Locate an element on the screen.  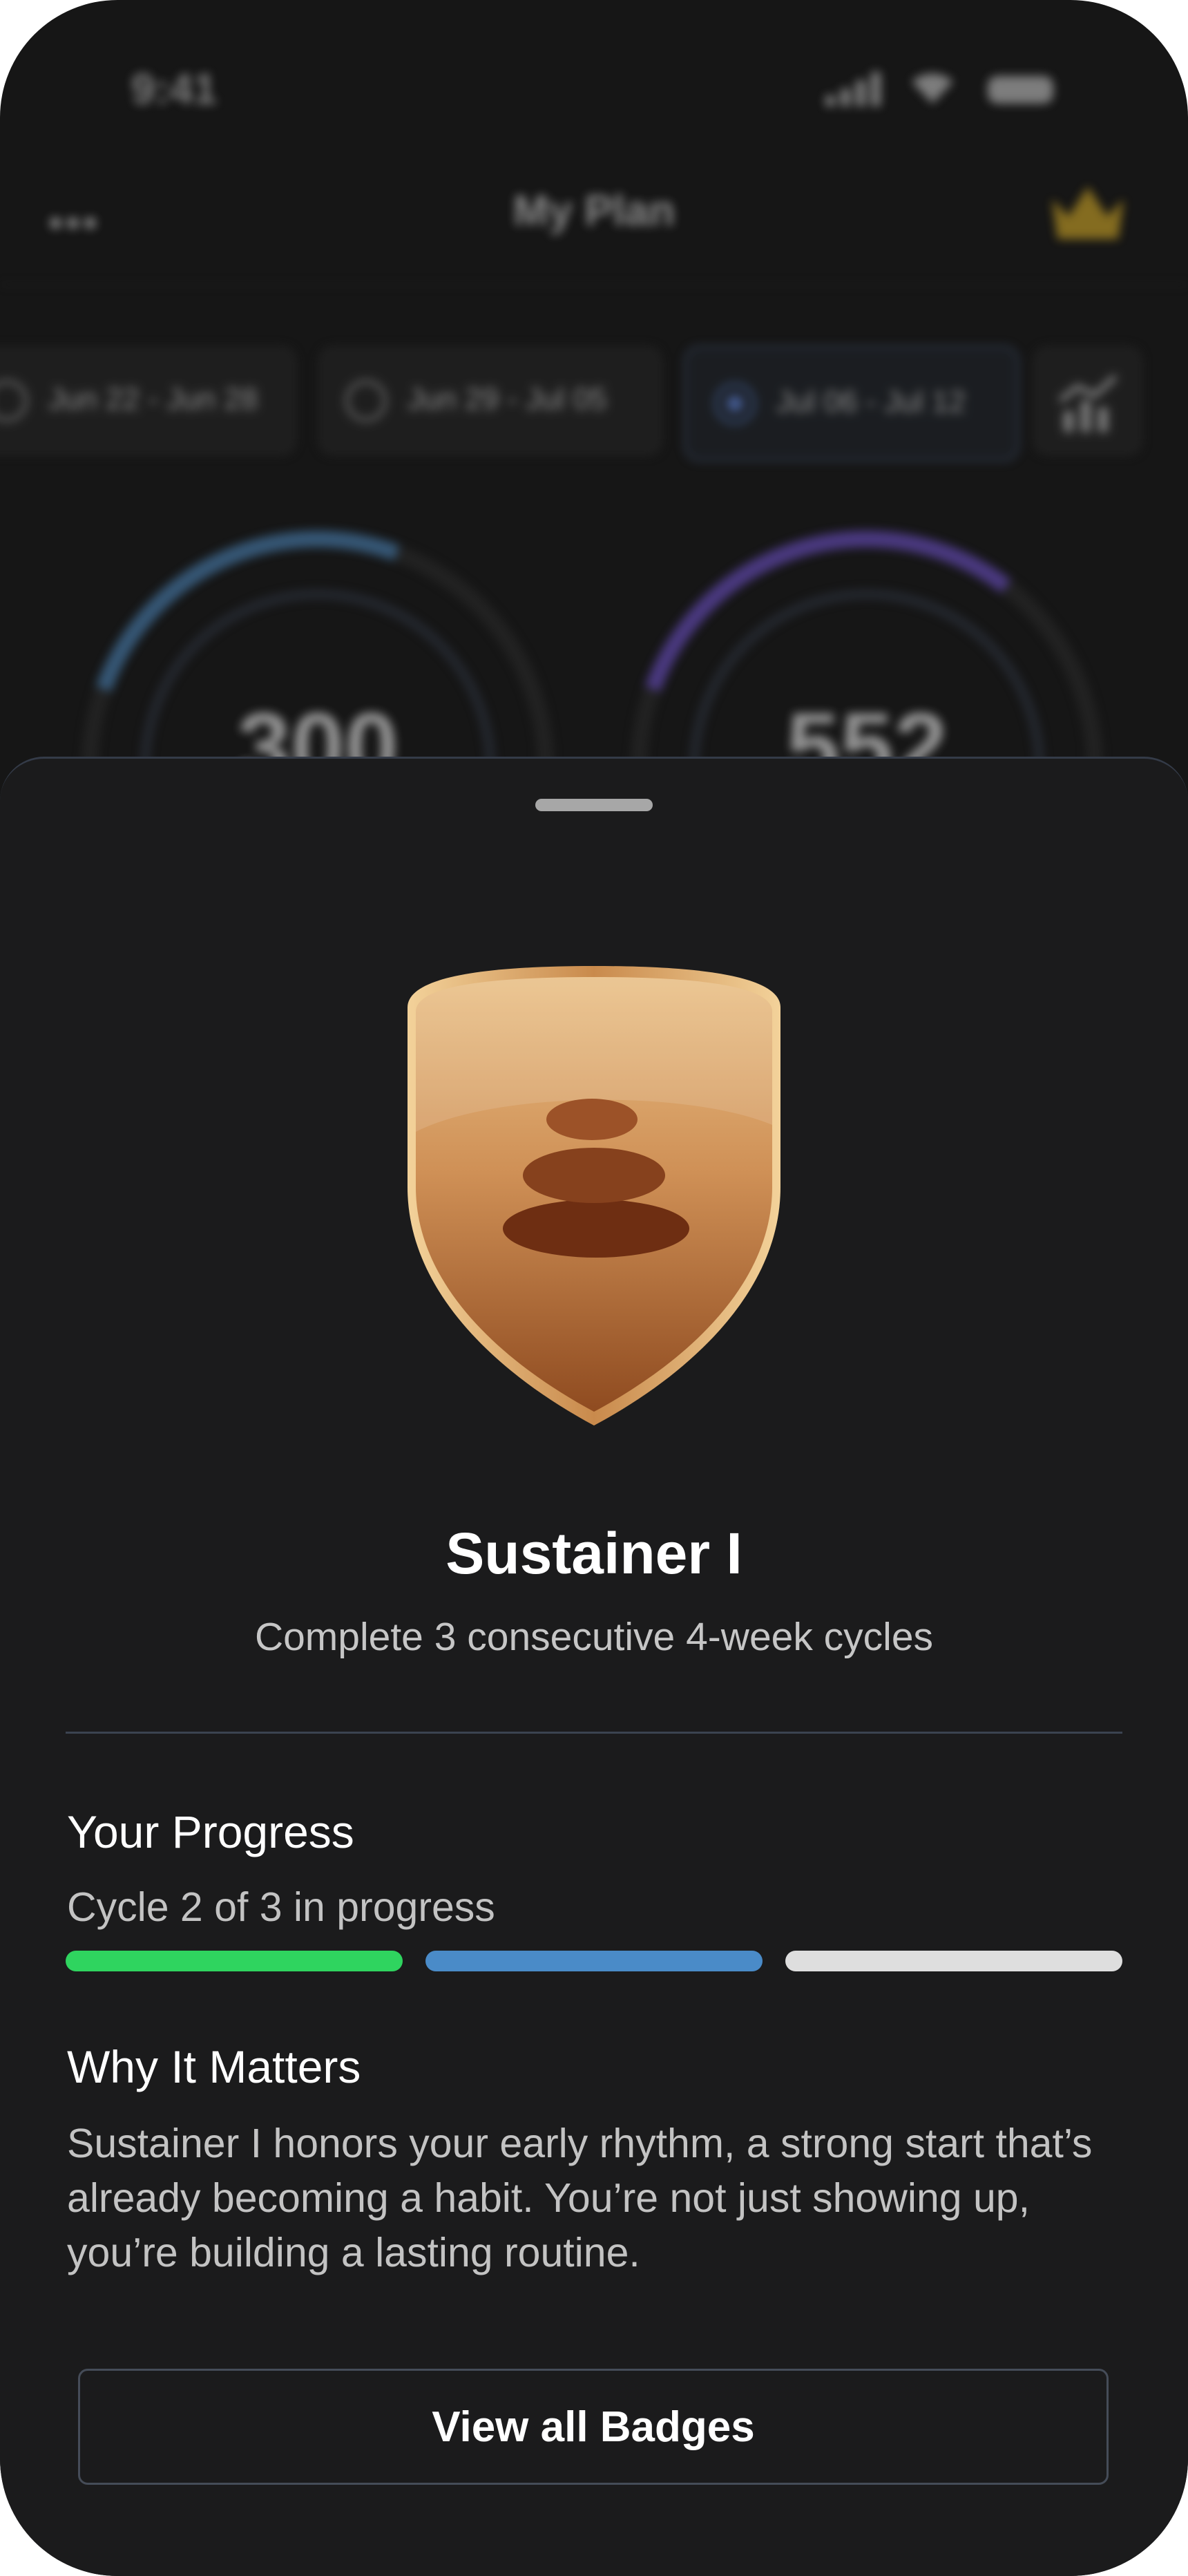
week-label: Jun 29 - Jul 05 is located at coordinates (507, 399).